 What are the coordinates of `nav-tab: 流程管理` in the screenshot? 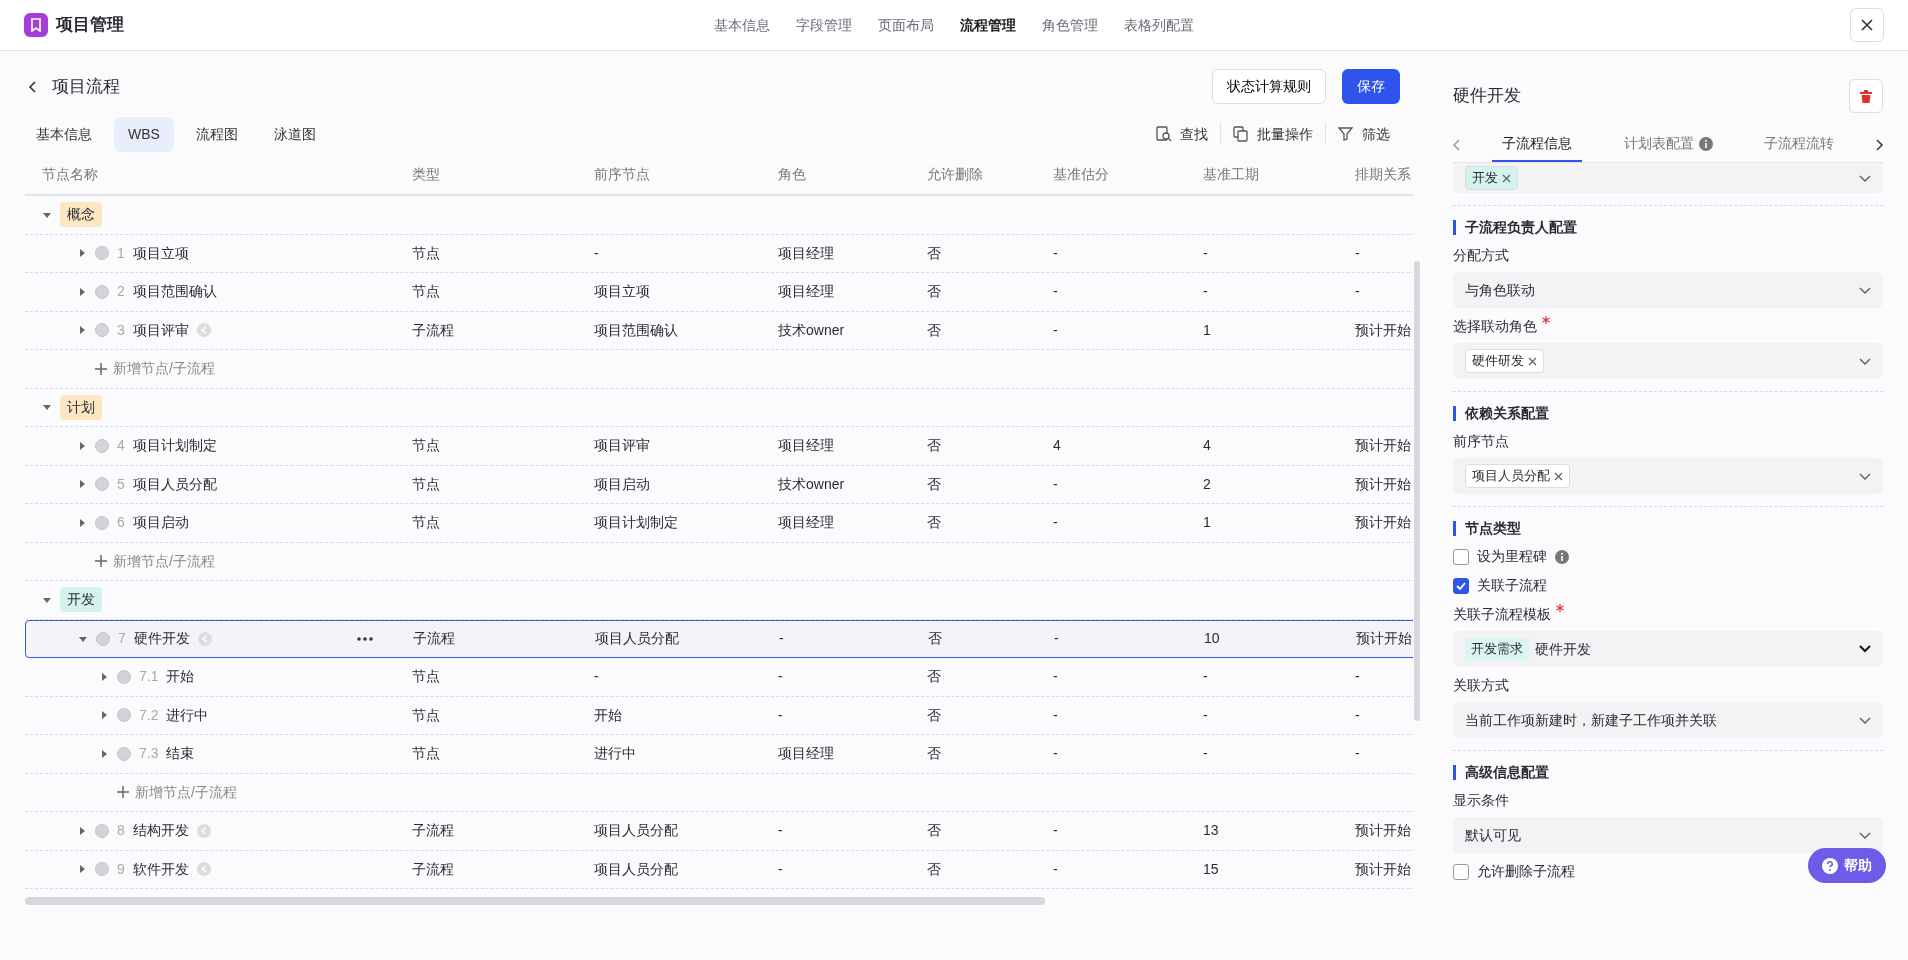 It's located at (988, 25).